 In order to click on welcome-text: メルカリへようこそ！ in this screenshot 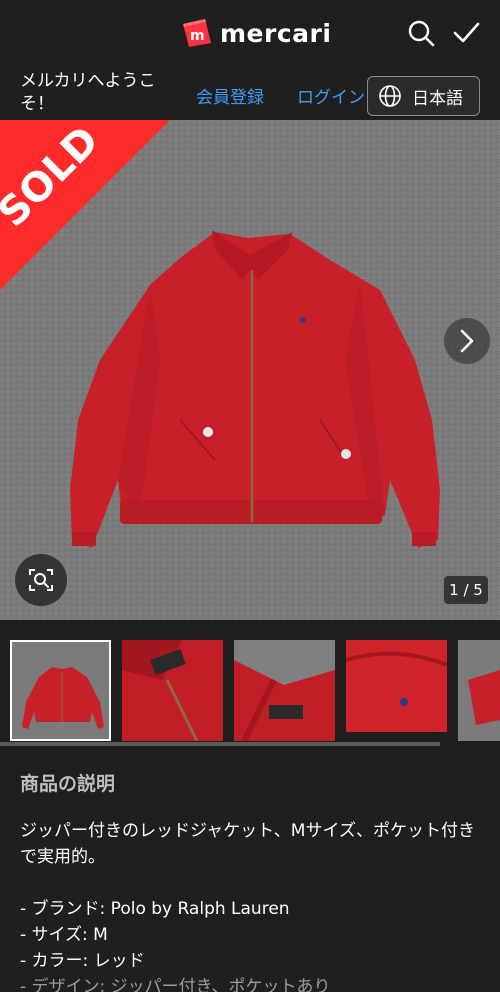, I will do `click(88, 92)`.